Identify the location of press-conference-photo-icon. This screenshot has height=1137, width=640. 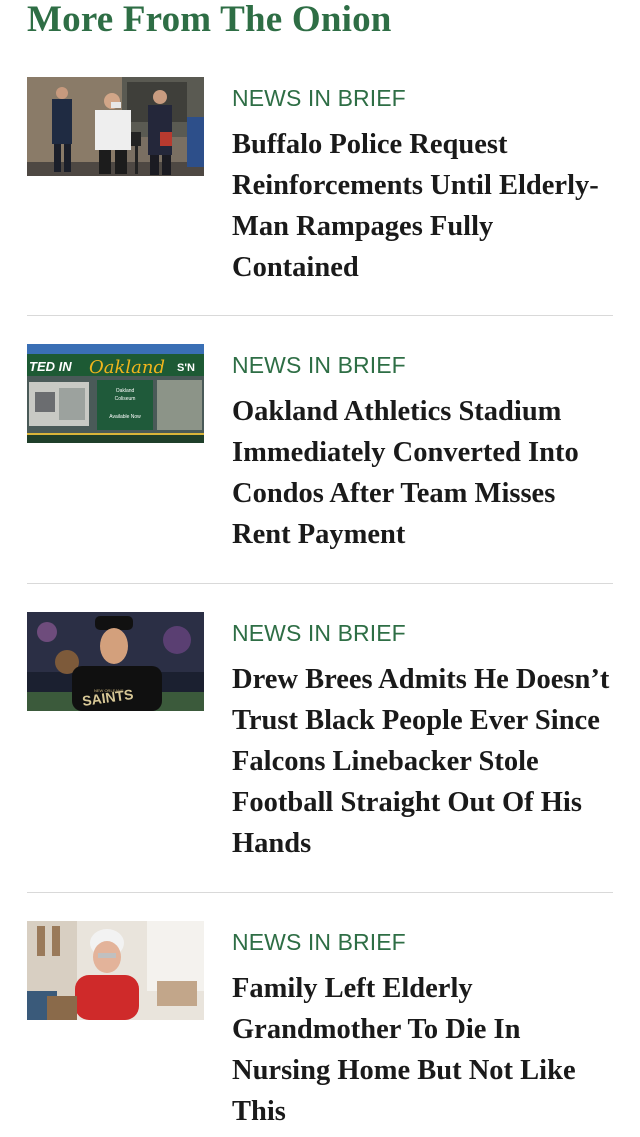
(115, 126).